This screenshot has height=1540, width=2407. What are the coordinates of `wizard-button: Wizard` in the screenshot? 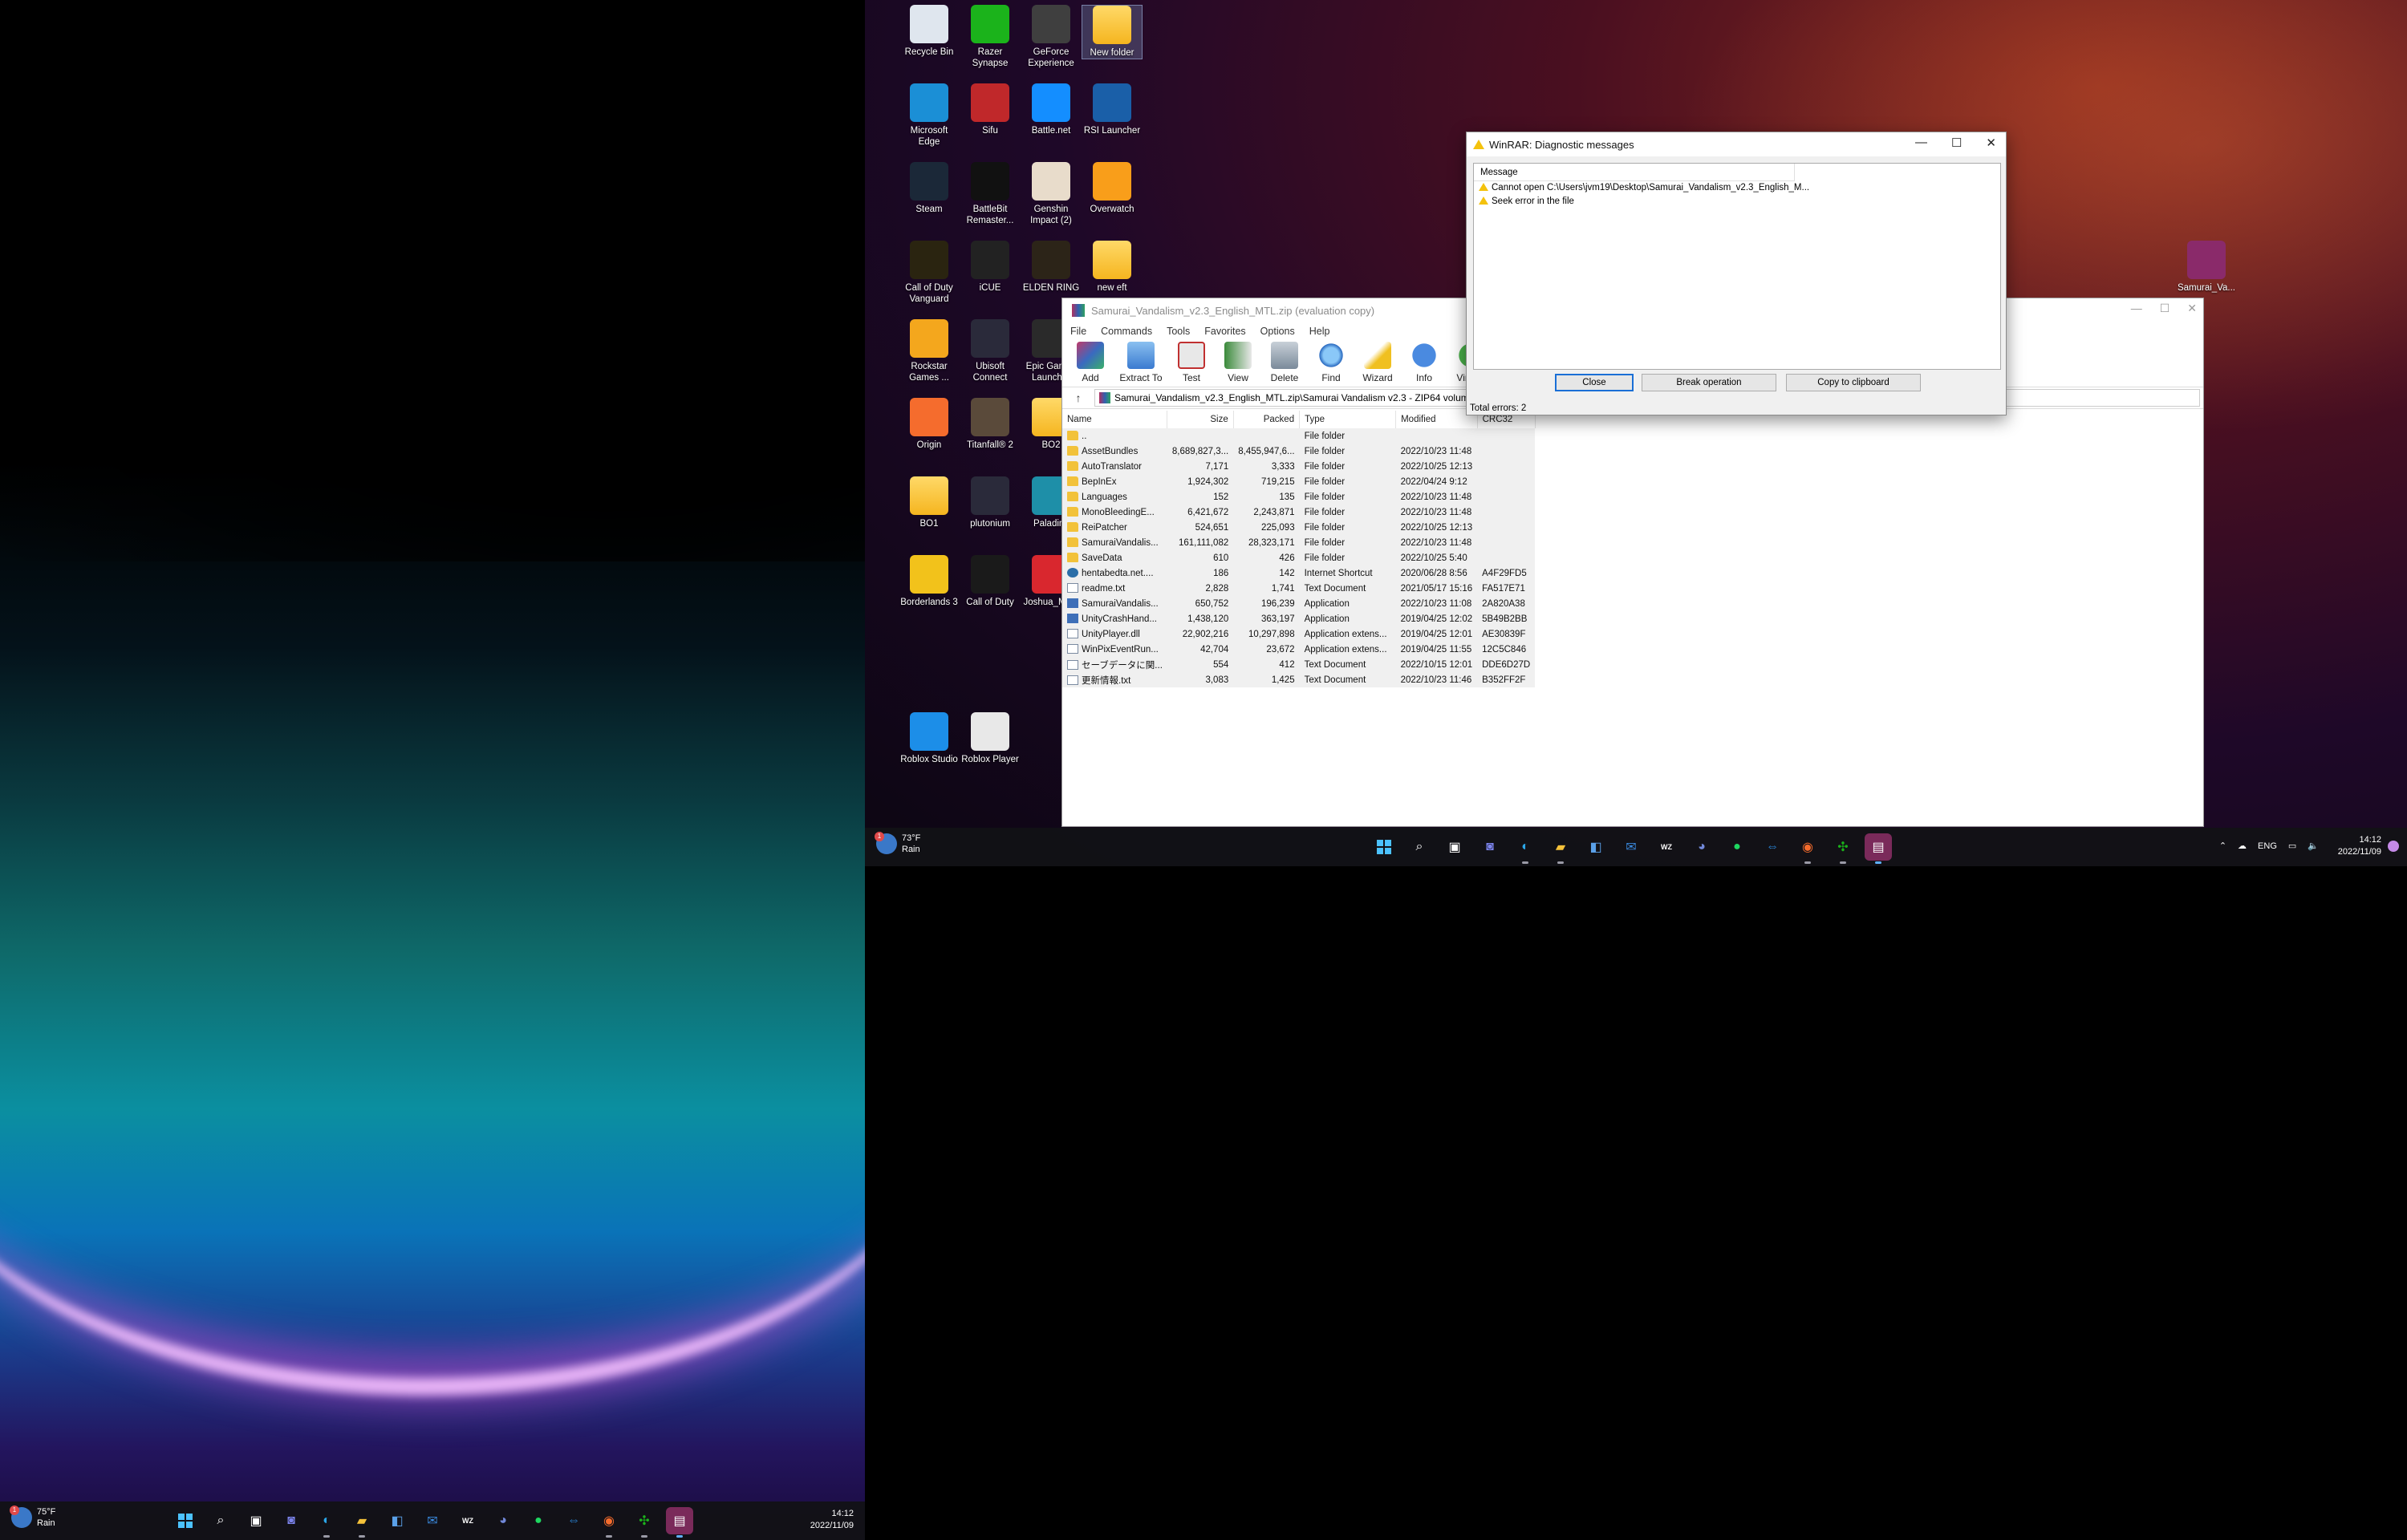 It's located at (1378, 362).